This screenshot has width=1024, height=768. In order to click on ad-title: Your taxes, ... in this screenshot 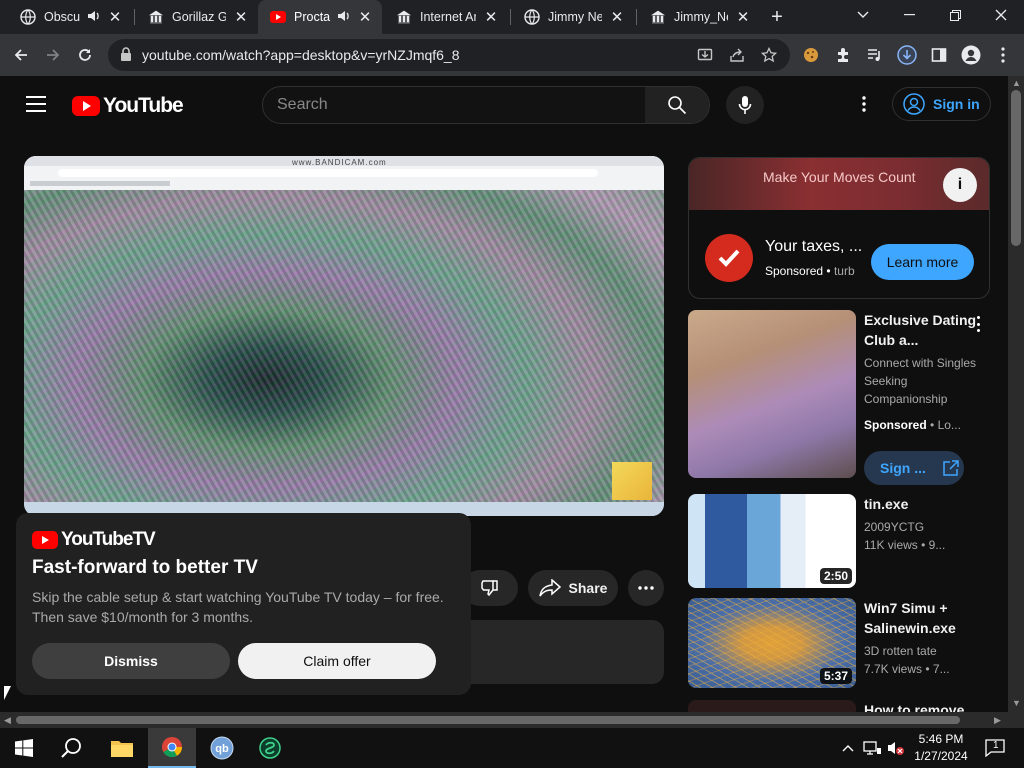, I will do `click(813, 247)`.